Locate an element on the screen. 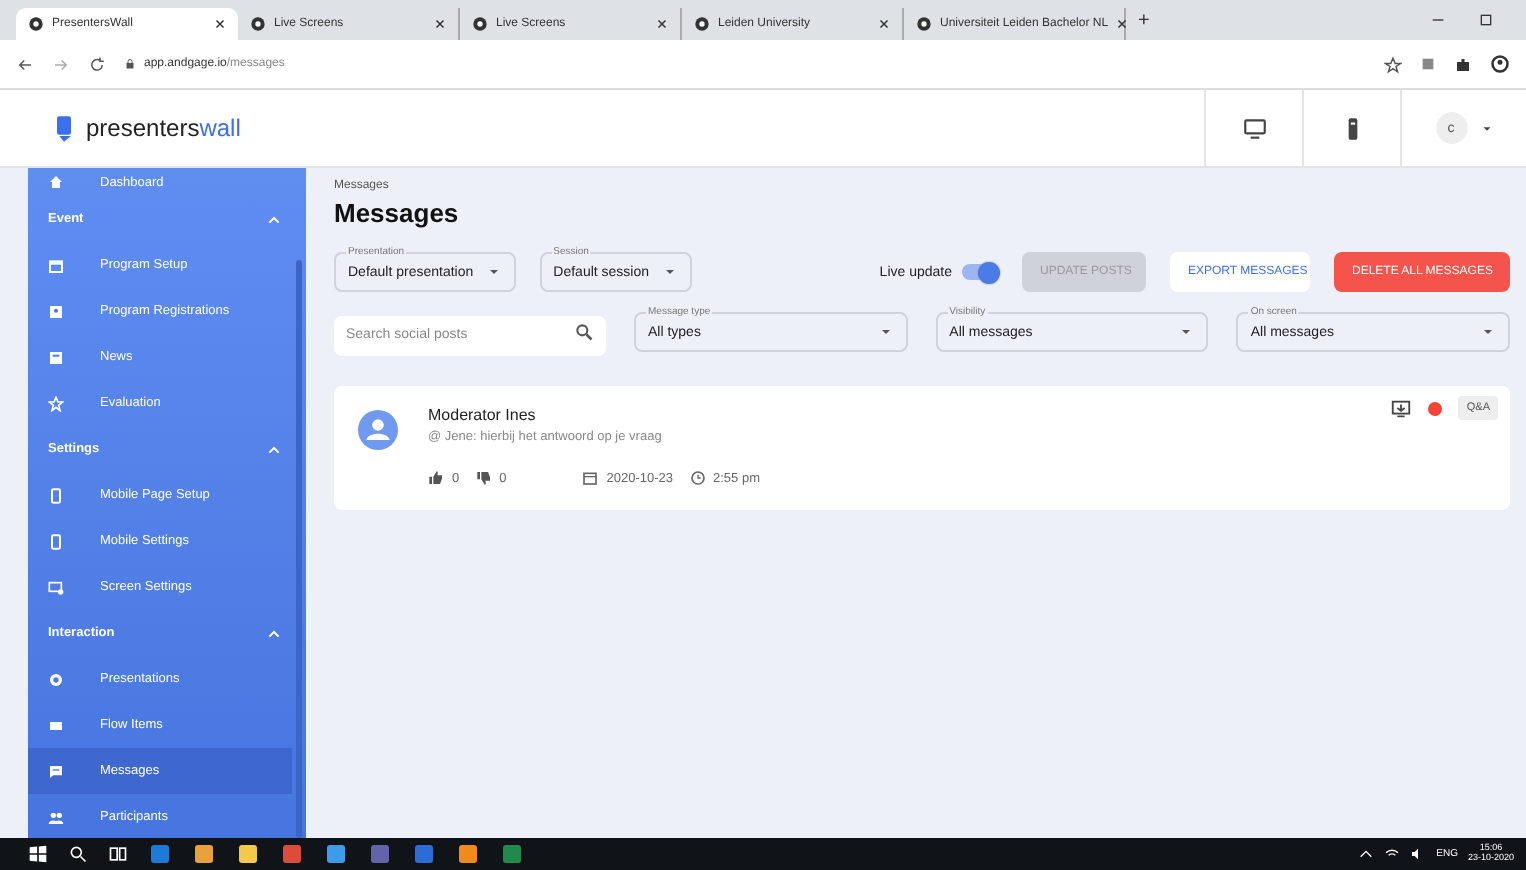 This screenshot has height=870, width=1526. home-icon is located at coordinates (56, 182).